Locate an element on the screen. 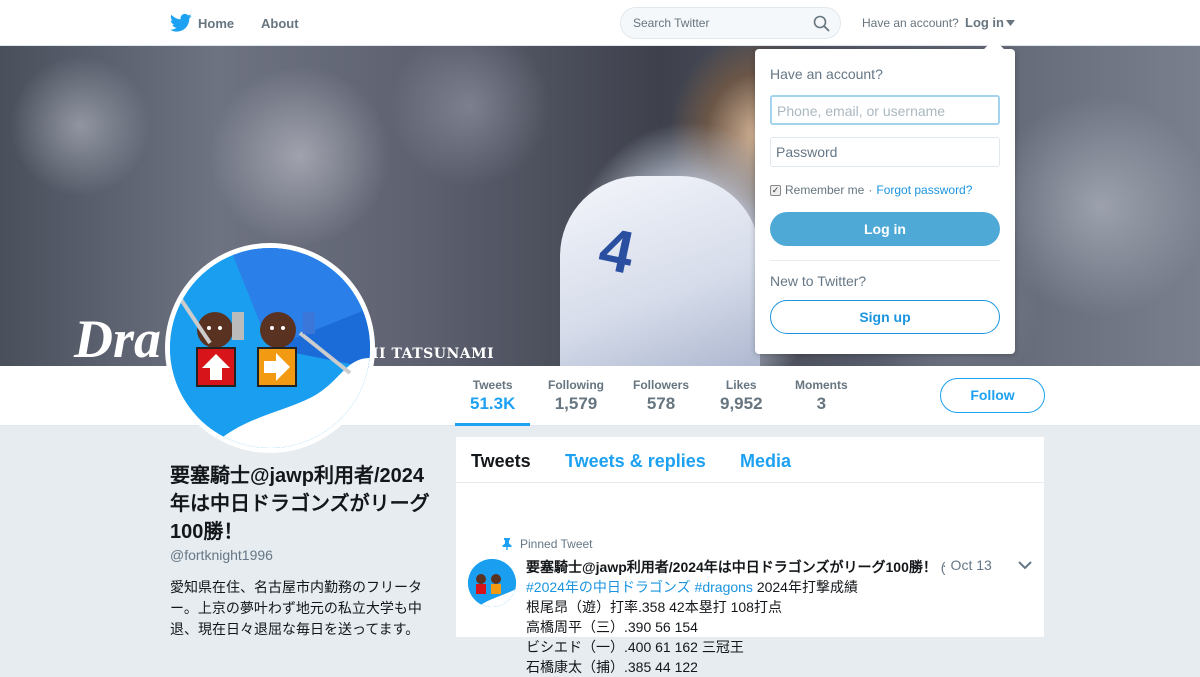  divider is located at coordinates (885, 260).